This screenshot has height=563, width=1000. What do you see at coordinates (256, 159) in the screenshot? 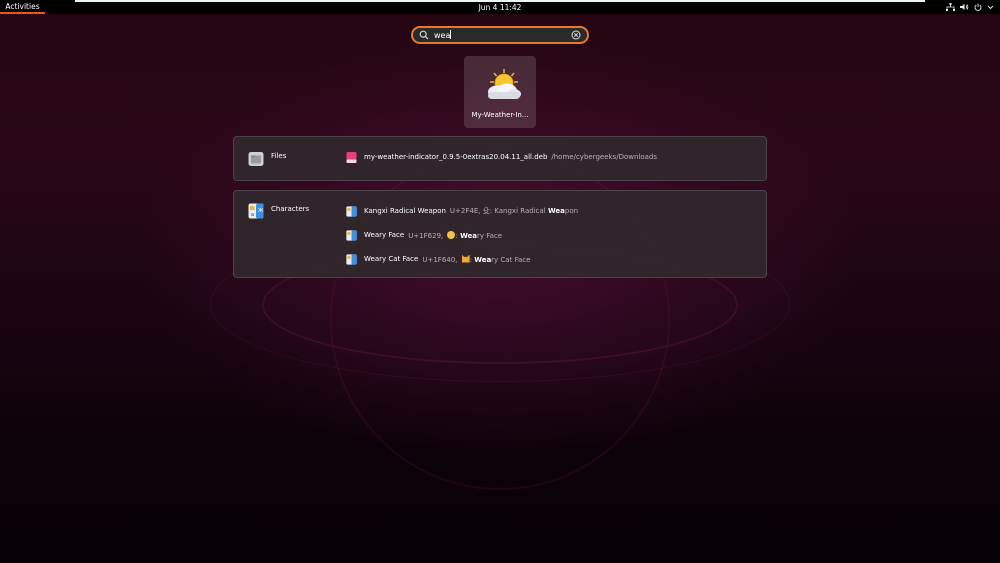
I see `folder-icon` at bounding box center [256, 159].